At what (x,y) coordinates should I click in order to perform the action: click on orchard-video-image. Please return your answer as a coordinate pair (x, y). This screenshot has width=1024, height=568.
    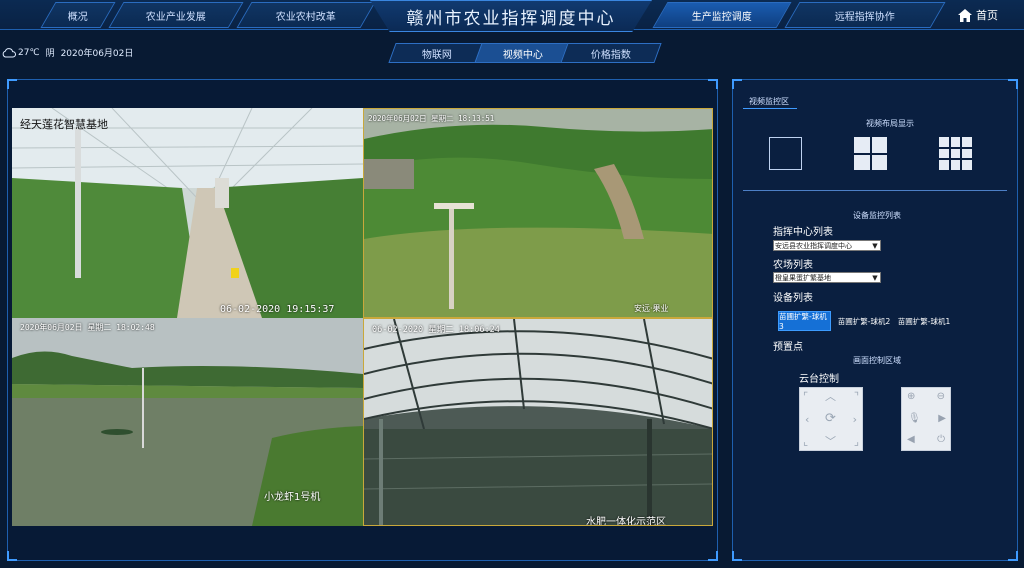
    Looking at the image, I should click on (538, 213).